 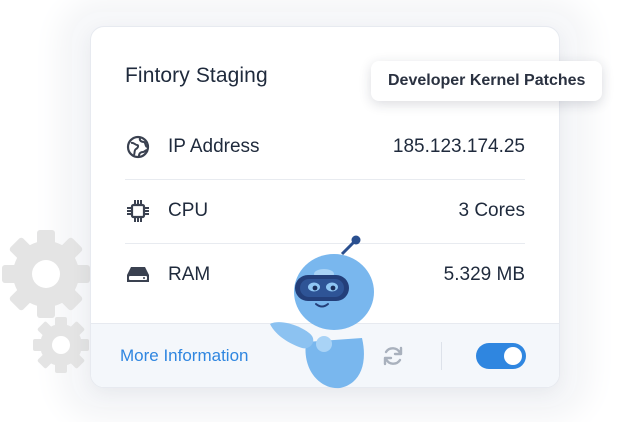 What do you see at coordinates (138, 147) in the screenshot?
I see `globe-icon` at bounding box center [138, 147].